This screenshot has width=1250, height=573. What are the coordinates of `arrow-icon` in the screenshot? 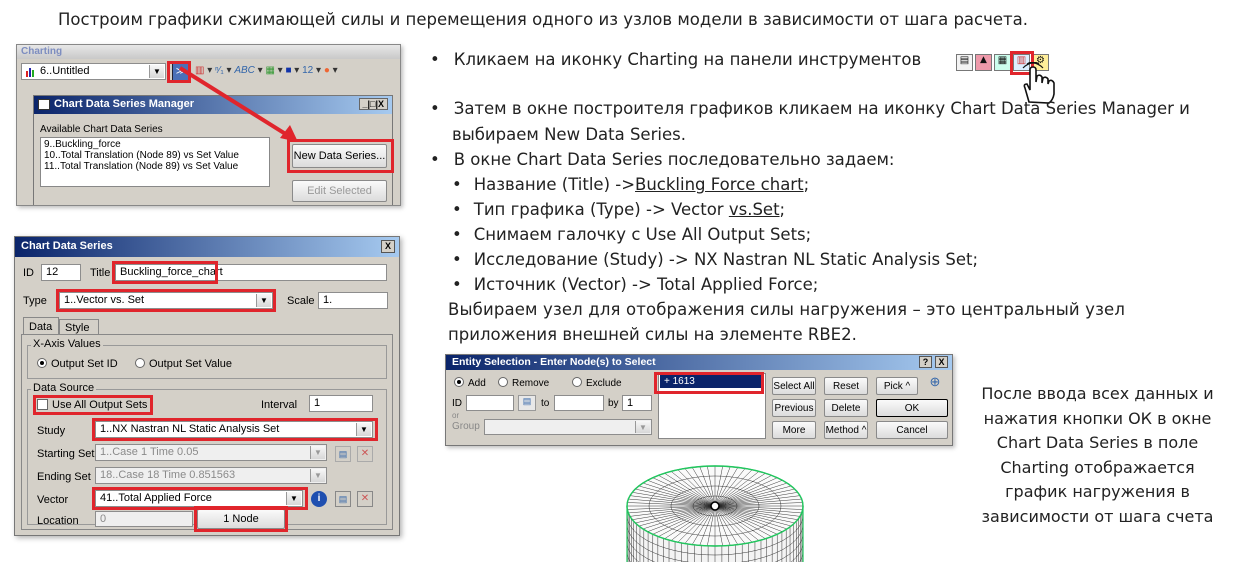 It's located at (238, 104).